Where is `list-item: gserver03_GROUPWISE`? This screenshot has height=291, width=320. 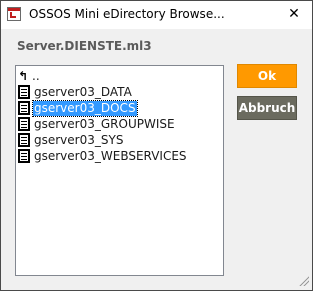 list-item: gserver03_GROUPWISE is located at coordinates (97, 124).